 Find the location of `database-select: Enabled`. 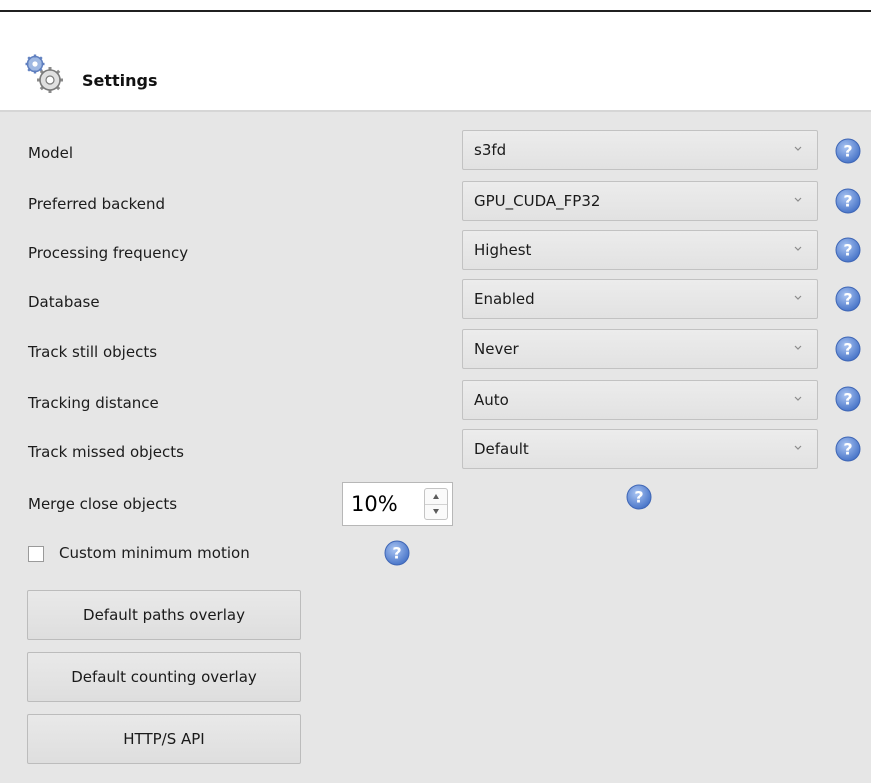

database-select: Enabled is located at coordinates (640, 299).